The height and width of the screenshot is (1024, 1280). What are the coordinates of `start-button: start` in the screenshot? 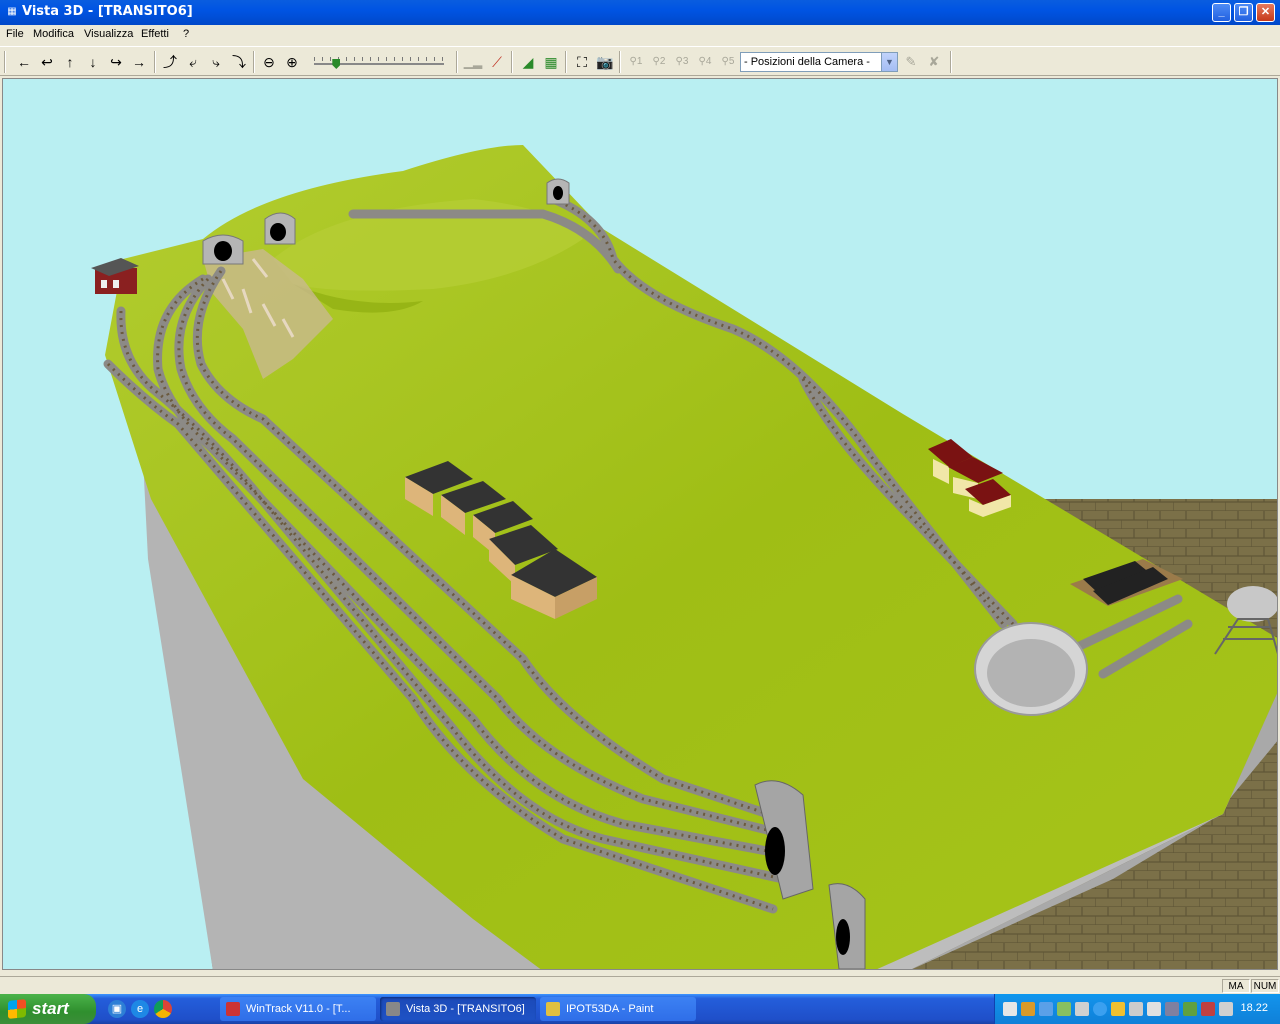 It's located at (48, 1009).